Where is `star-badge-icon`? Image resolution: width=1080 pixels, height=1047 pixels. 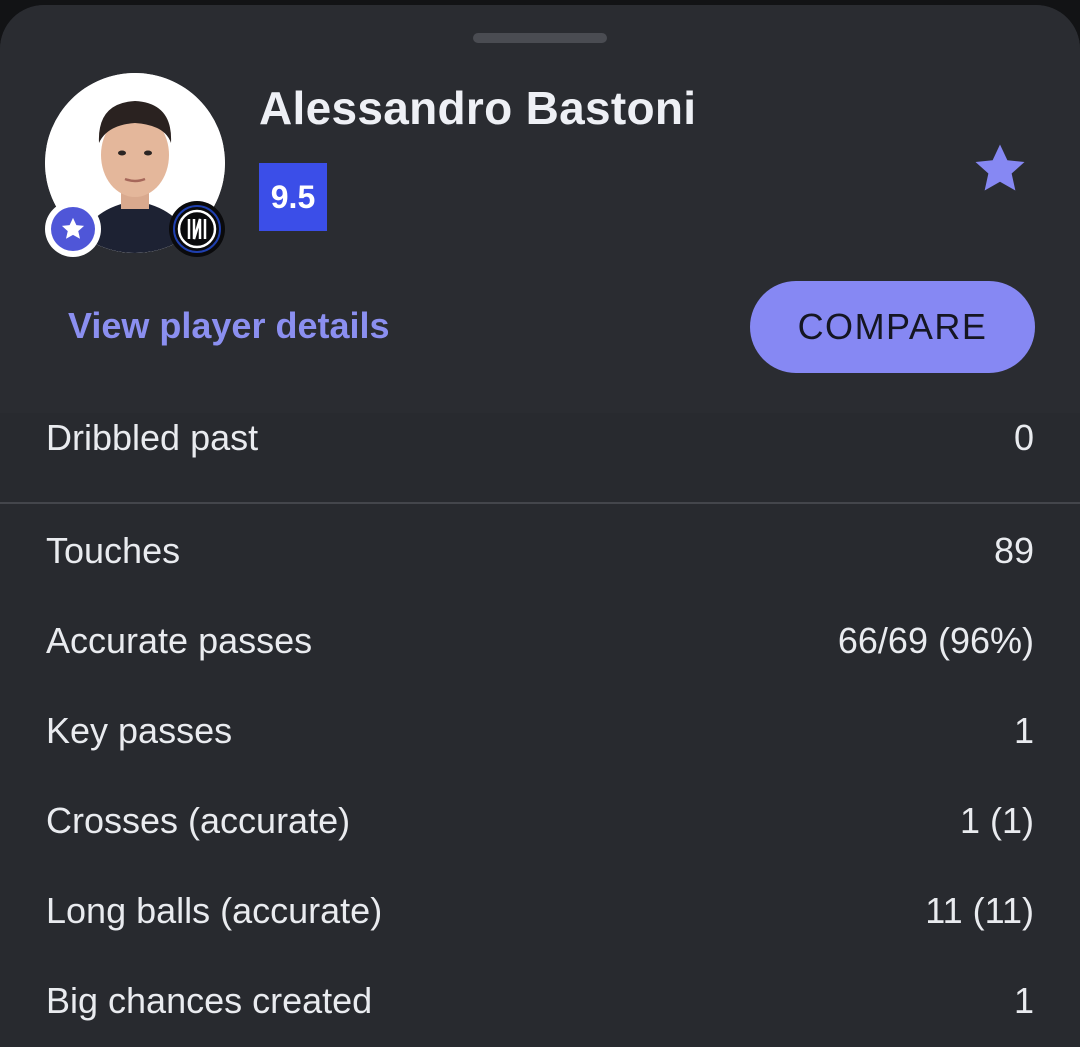
star-badge-icon is located at coordinates (73, 228).